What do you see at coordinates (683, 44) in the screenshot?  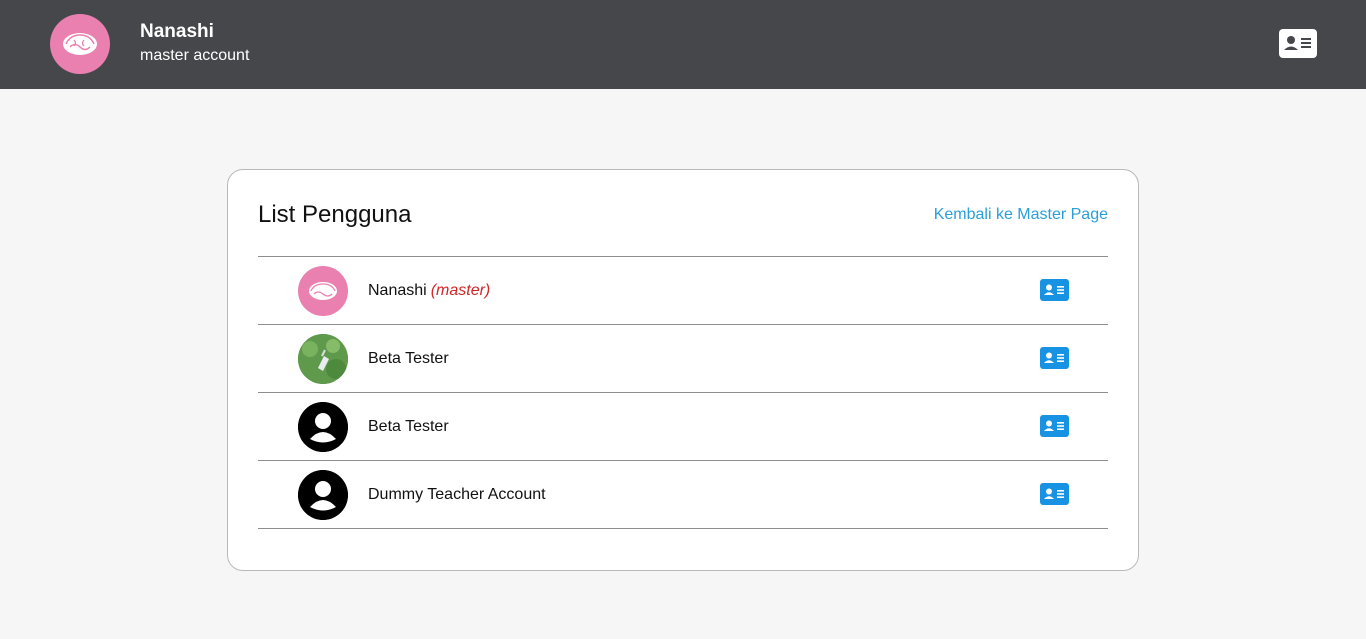 I see `top-bar: Nanashi master account` at bounding box center [683, 44].